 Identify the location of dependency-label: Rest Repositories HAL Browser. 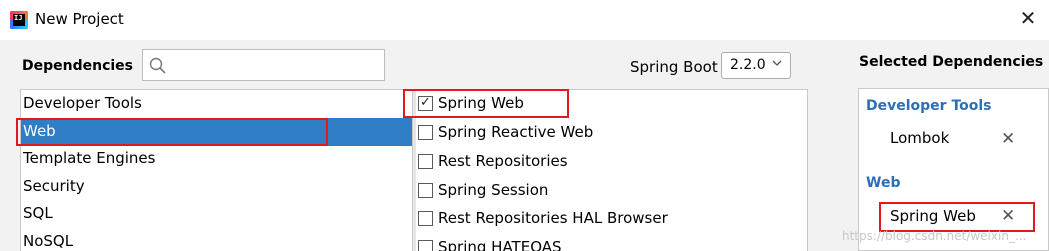
(553, 218).